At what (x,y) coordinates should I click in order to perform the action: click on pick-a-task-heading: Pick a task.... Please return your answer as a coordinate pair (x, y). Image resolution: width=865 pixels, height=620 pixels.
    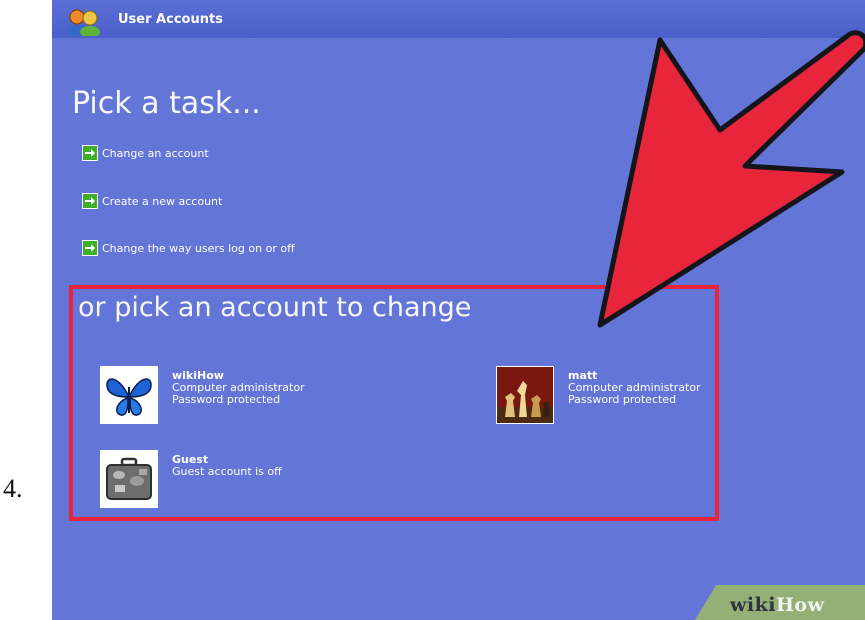
    Looking at the image, I should click on (166, 103).